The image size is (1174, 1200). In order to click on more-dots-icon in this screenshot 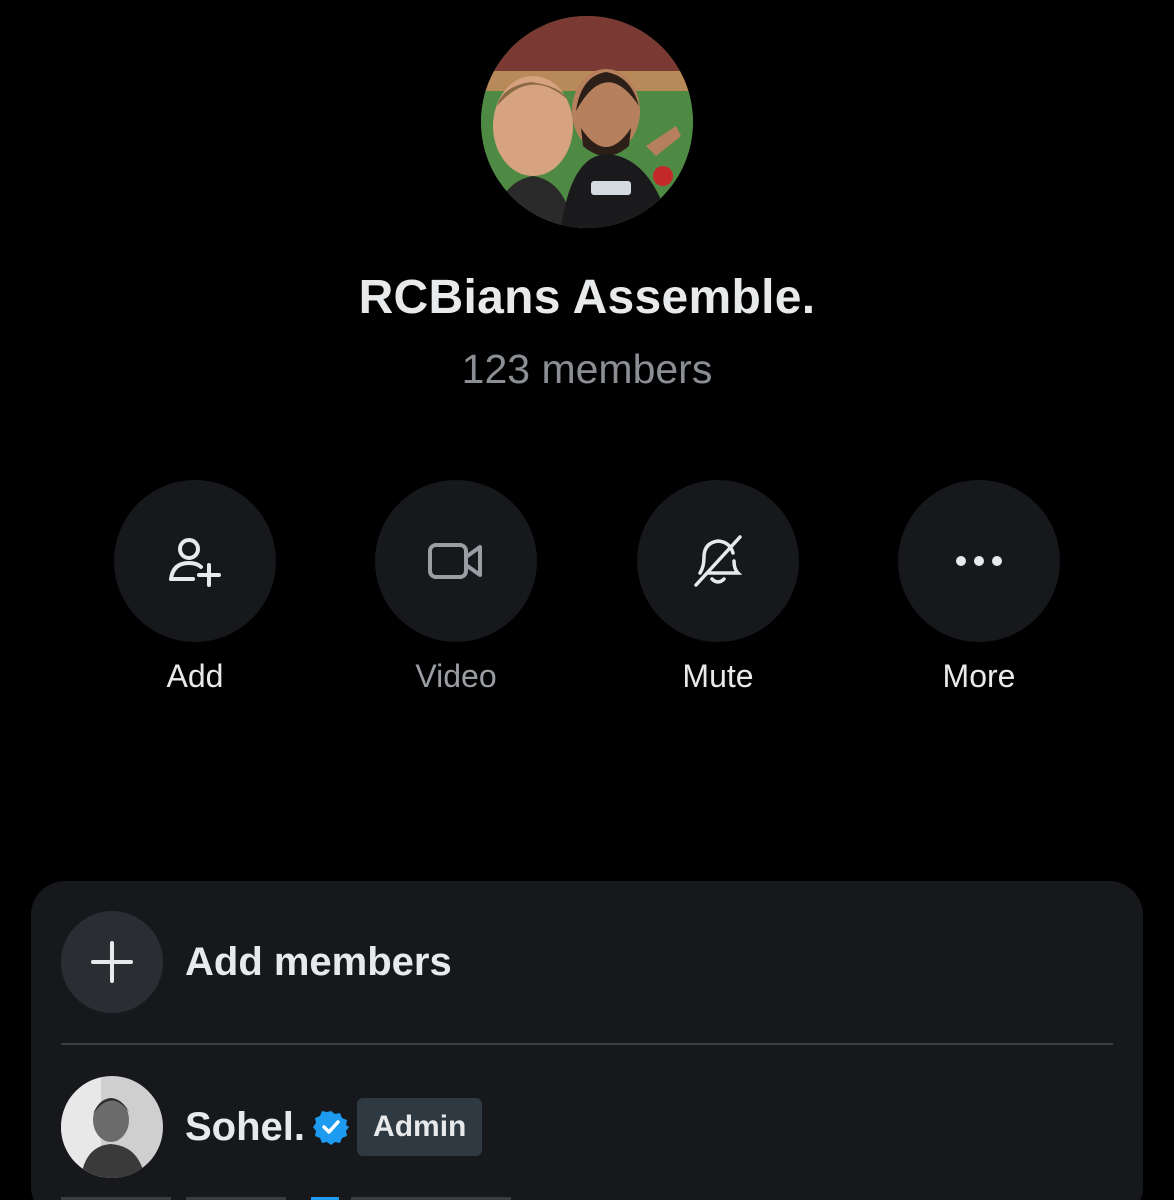, I will do `click(979, 561)`.